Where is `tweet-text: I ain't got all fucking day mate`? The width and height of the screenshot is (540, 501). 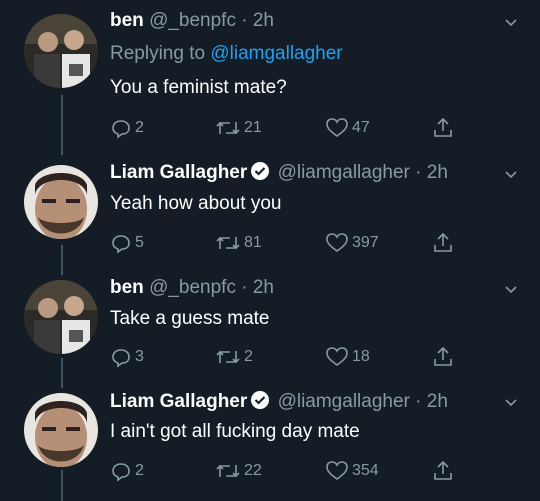
tweet-text: I ain't got all fucking day mate is located at coordinates (235, 431).